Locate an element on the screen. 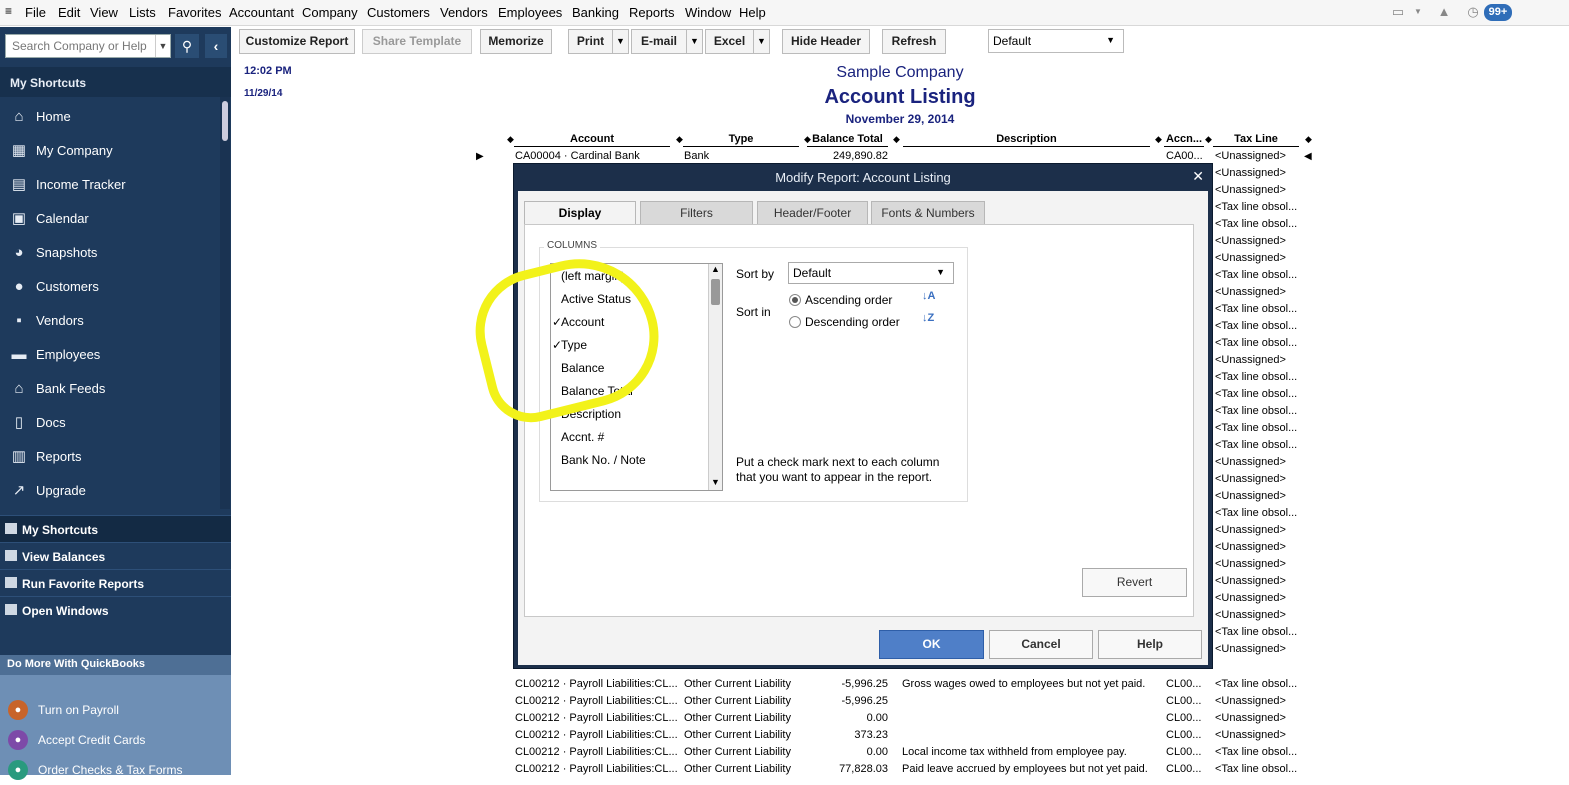 The height and width of the screenshot is (785, 1569). sidebar-item-snapshots: ◕ Snapshots is located at coordinates (110, 253).